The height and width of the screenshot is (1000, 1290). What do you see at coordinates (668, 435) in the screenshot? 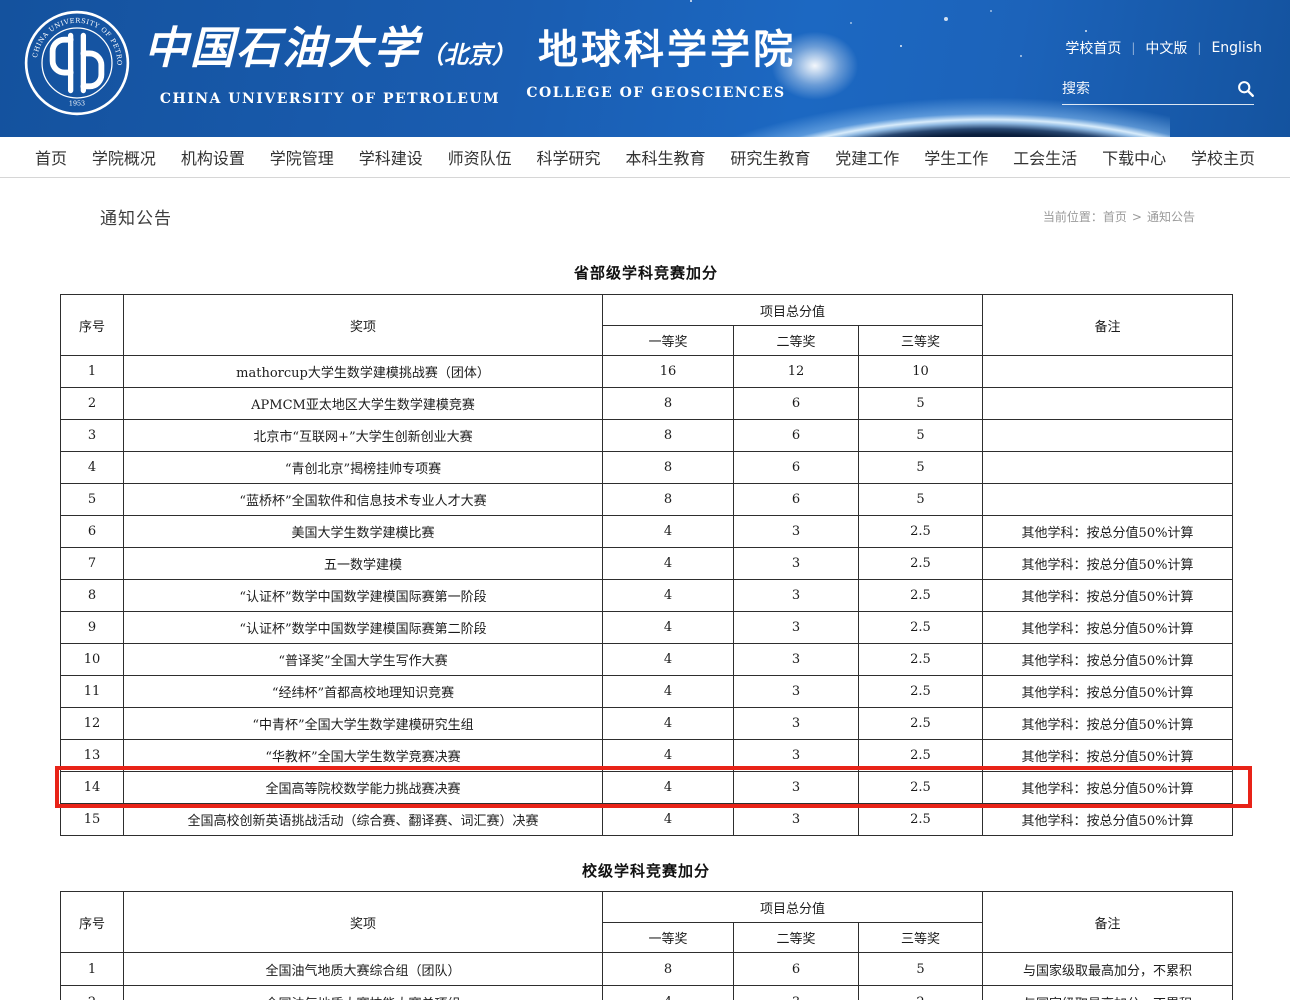
I see `cell-first-prize: 8` at bounding box center [668, 435].